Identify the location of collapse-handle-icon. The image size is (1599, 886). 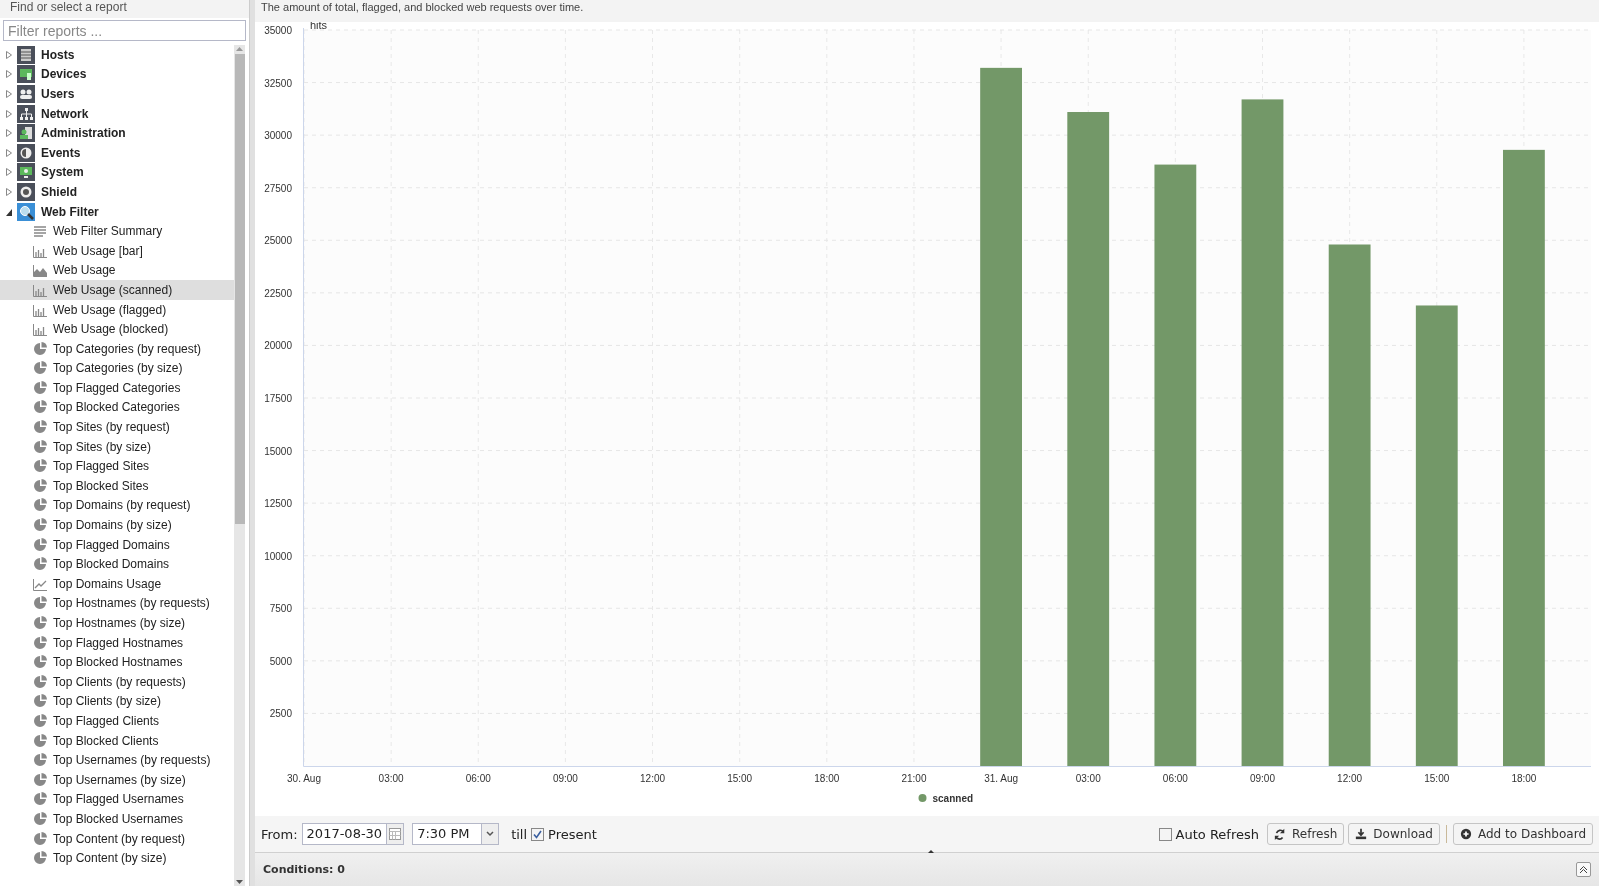
(931, 851).